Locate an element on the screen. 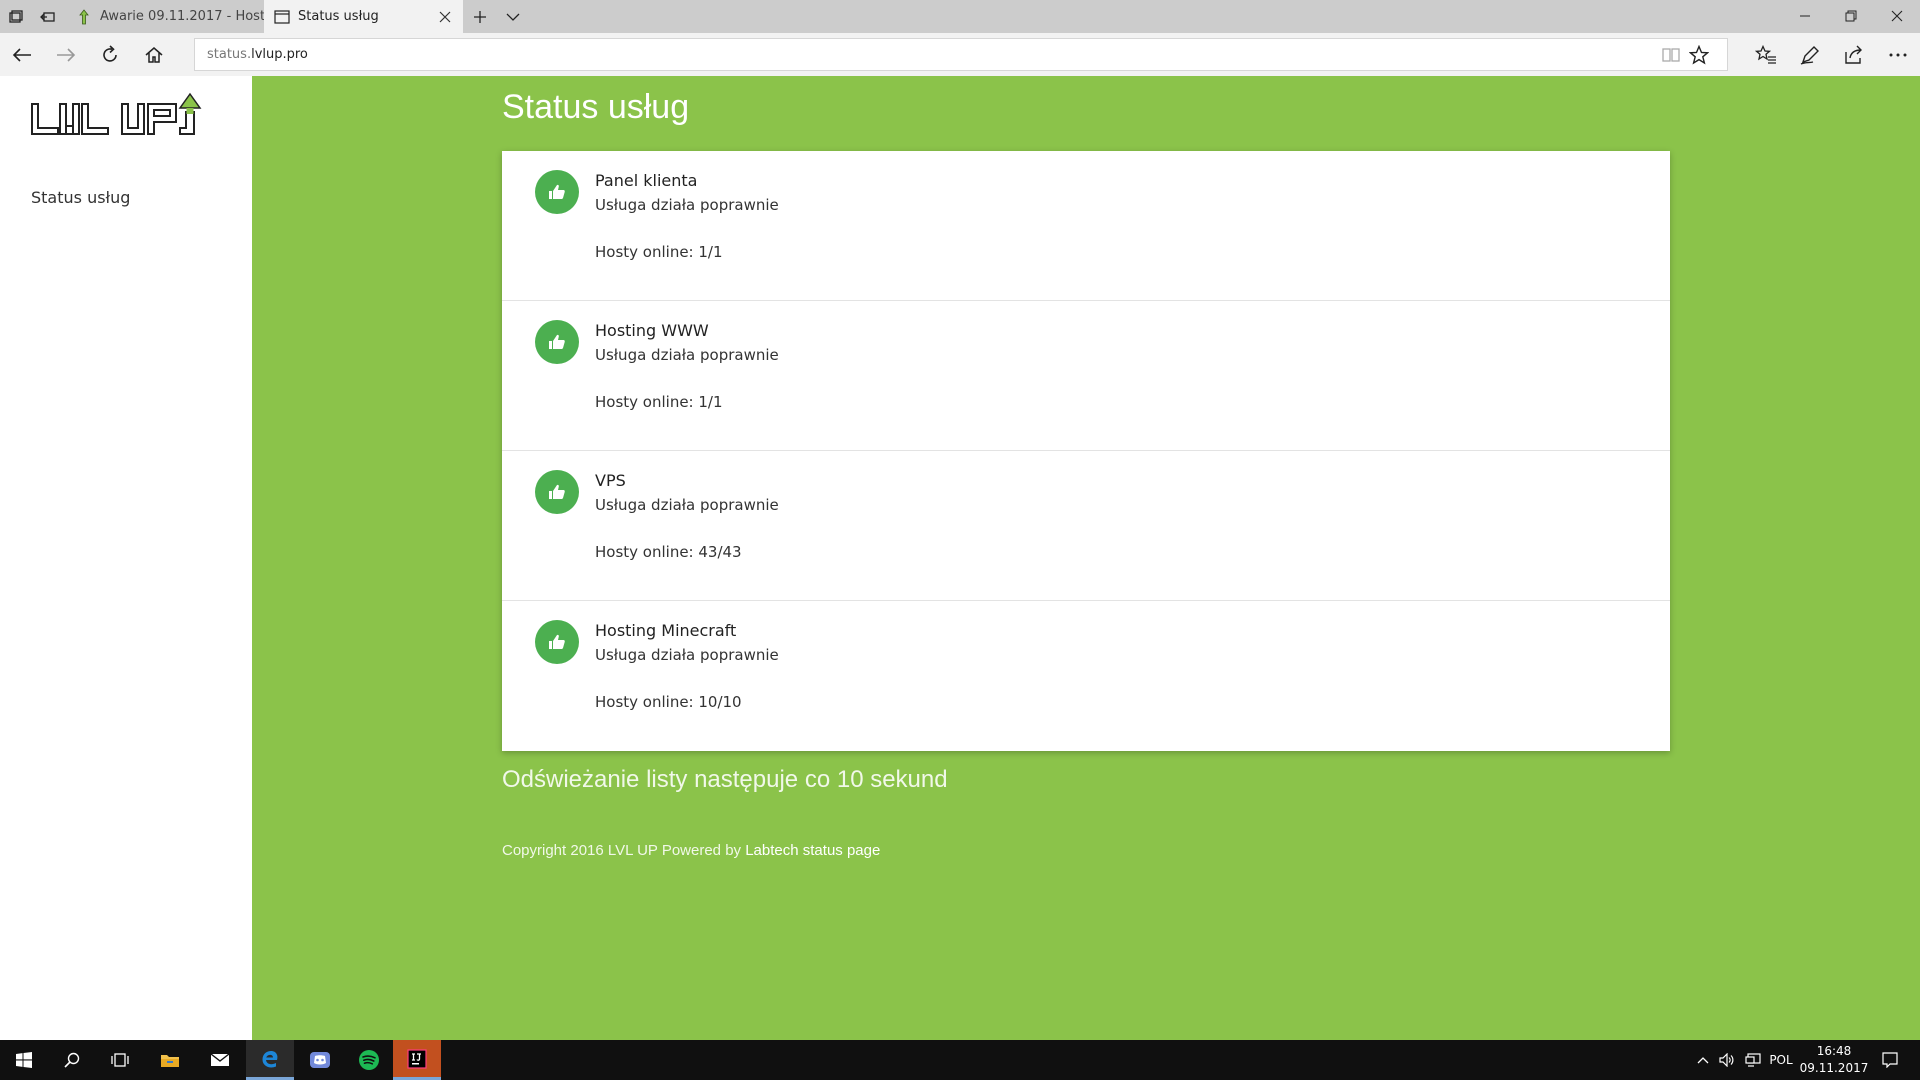  show-hidden-icons-chevron-up-icon is located at coordinates (1703, 1060).